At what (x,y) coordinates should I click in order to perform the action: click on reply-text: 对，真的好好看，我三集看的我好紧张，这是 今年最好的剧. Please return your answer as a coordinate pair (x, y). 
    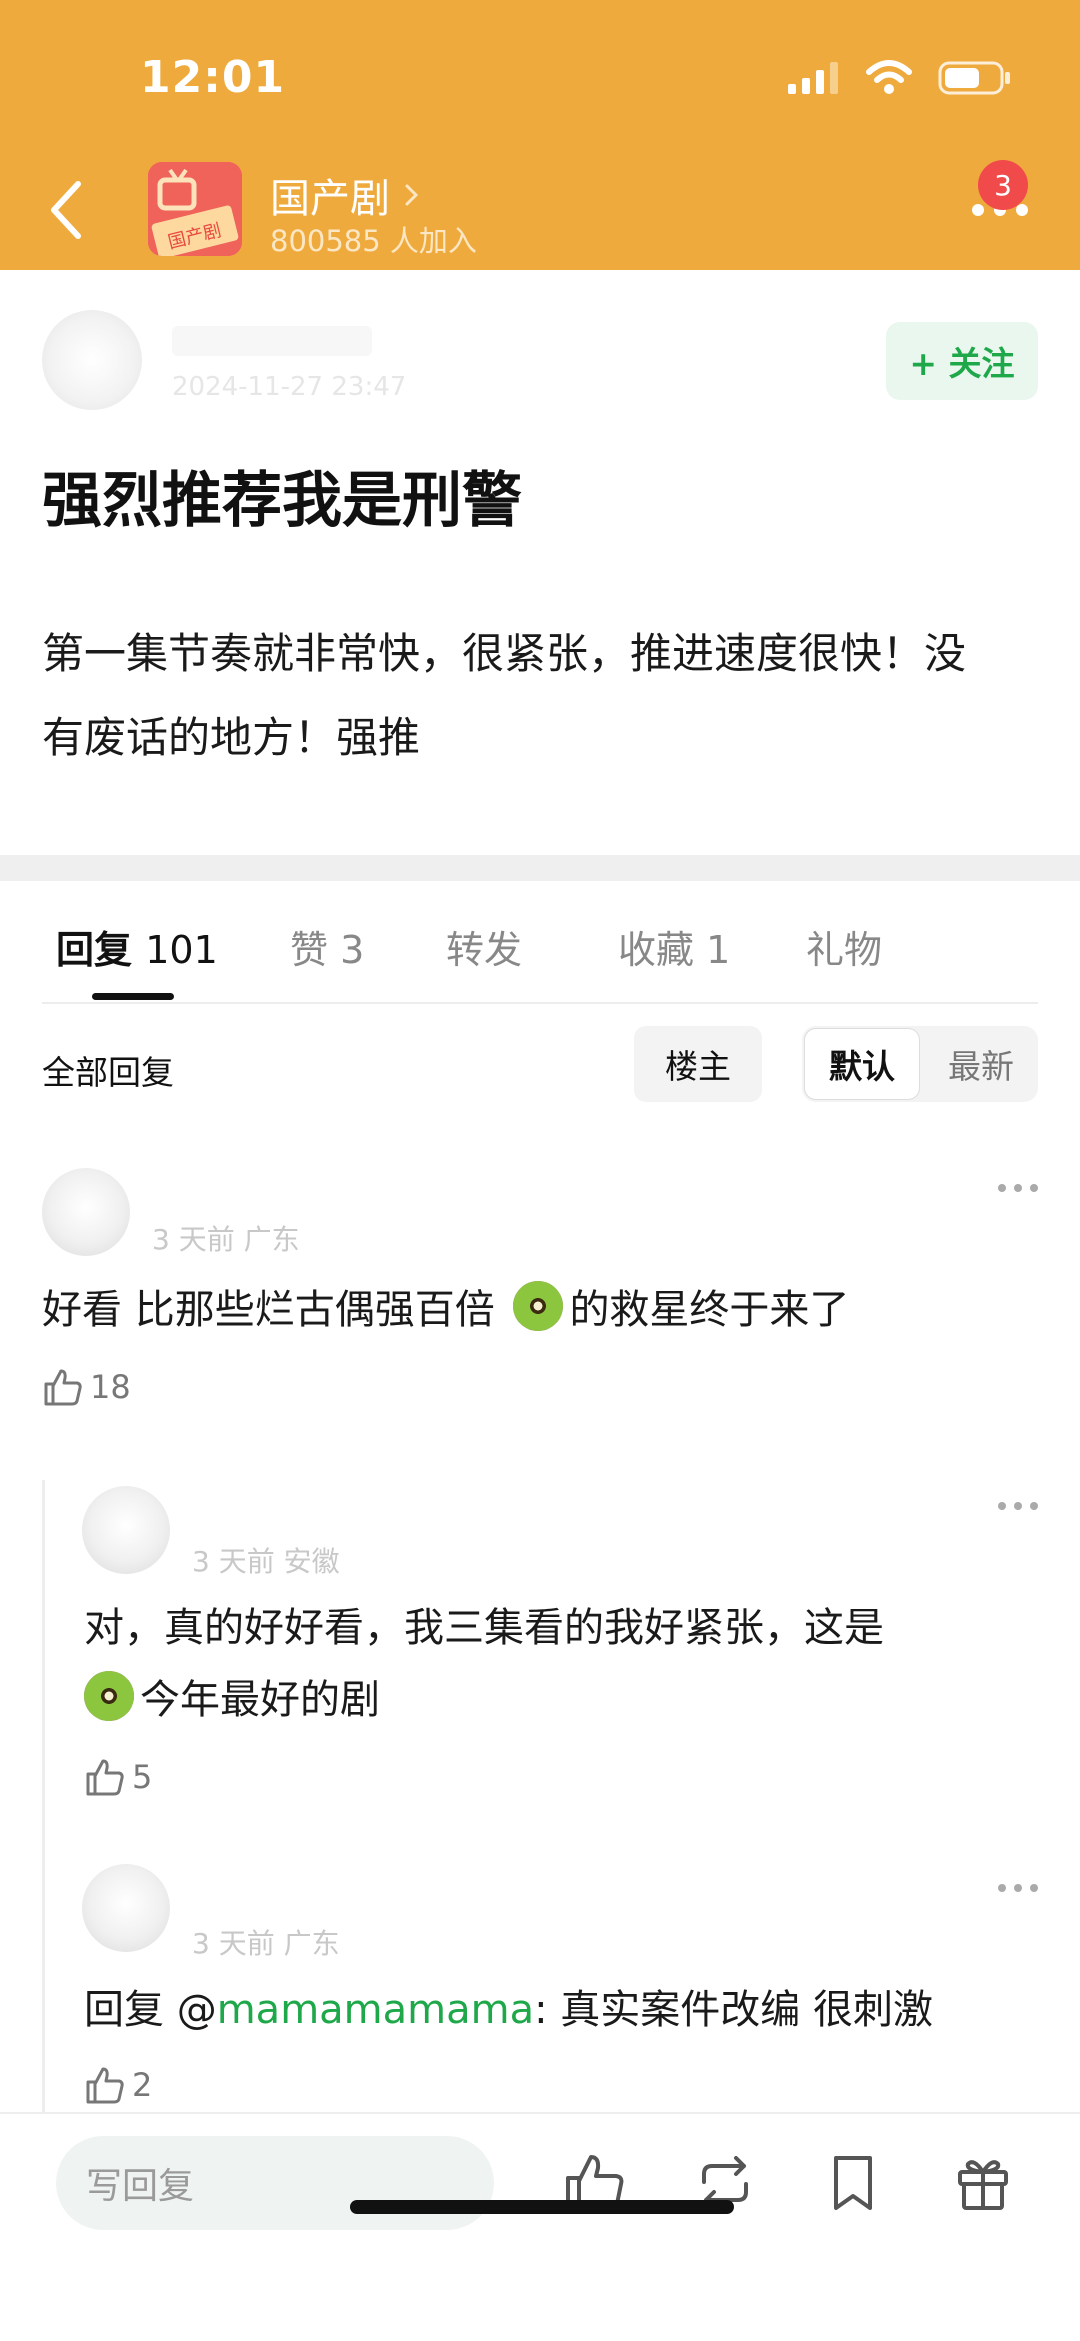
    Looking at the image, I should click on (484, 1664).